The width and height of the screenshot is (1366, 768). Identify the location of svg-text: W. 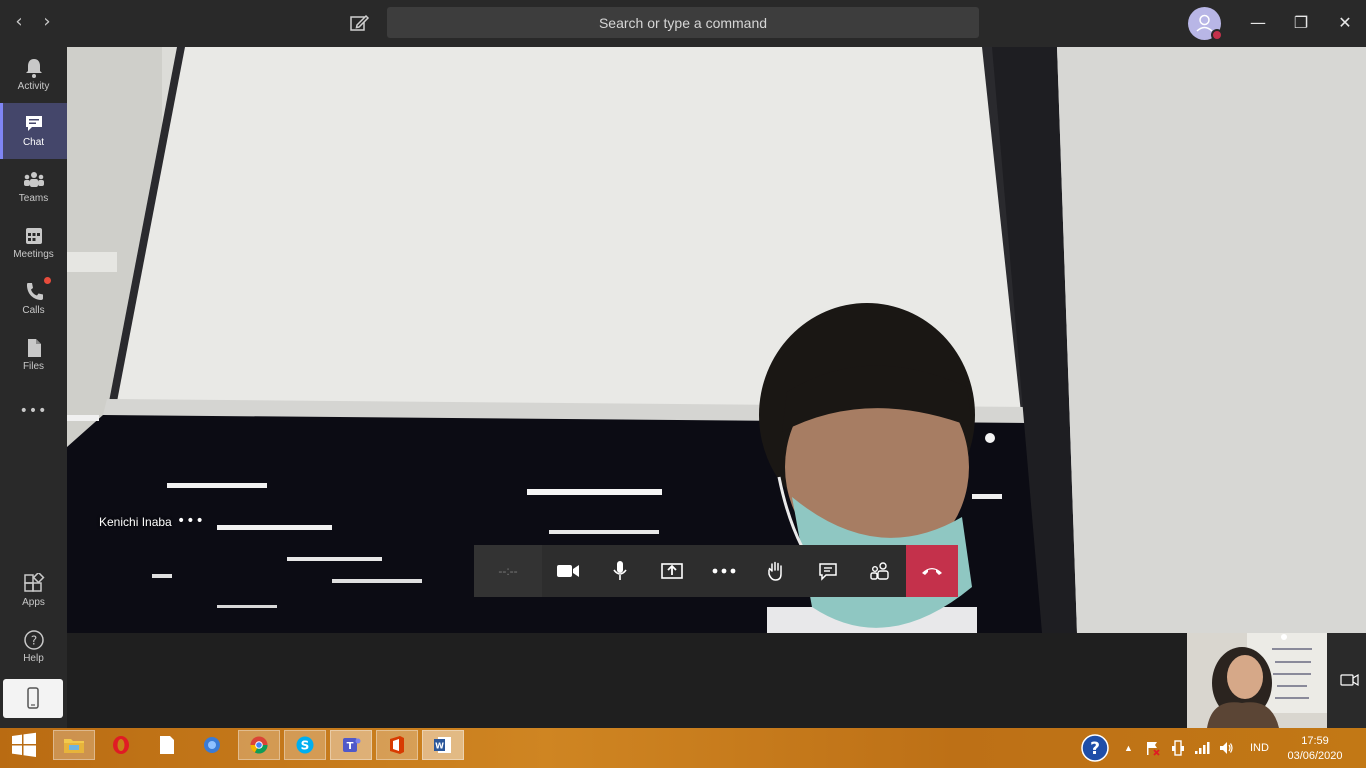
(439, 746).